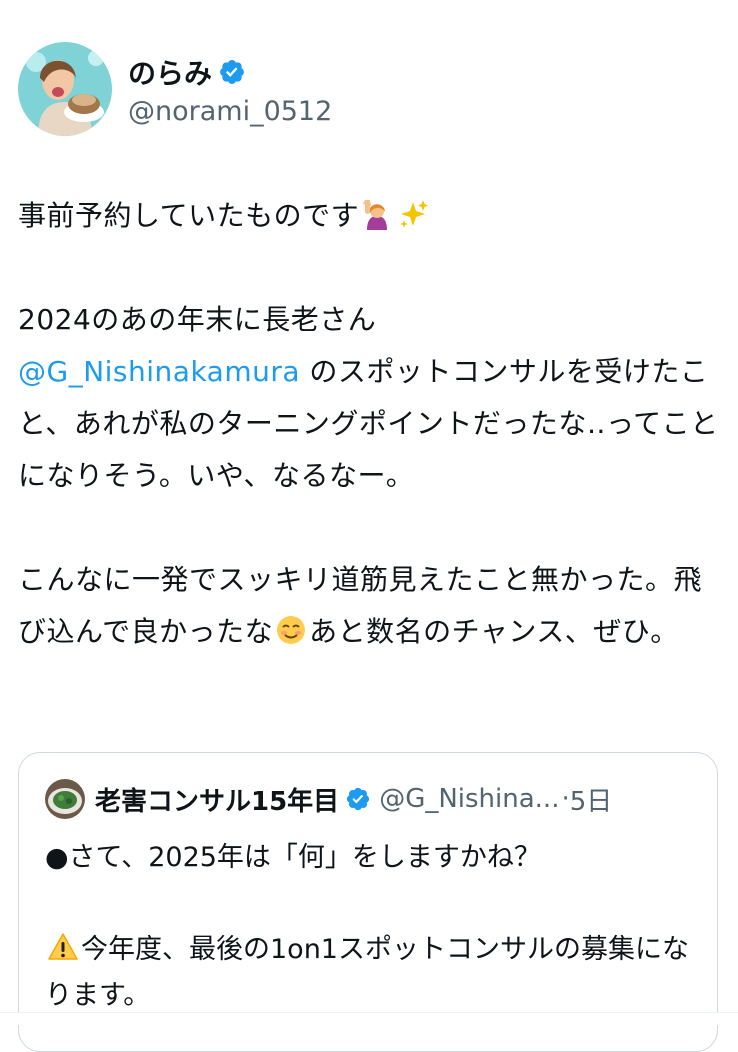  Describe the element at coordinates (413, 211) in the screenshot. I see `sparkles-emoji-icon` at that location.